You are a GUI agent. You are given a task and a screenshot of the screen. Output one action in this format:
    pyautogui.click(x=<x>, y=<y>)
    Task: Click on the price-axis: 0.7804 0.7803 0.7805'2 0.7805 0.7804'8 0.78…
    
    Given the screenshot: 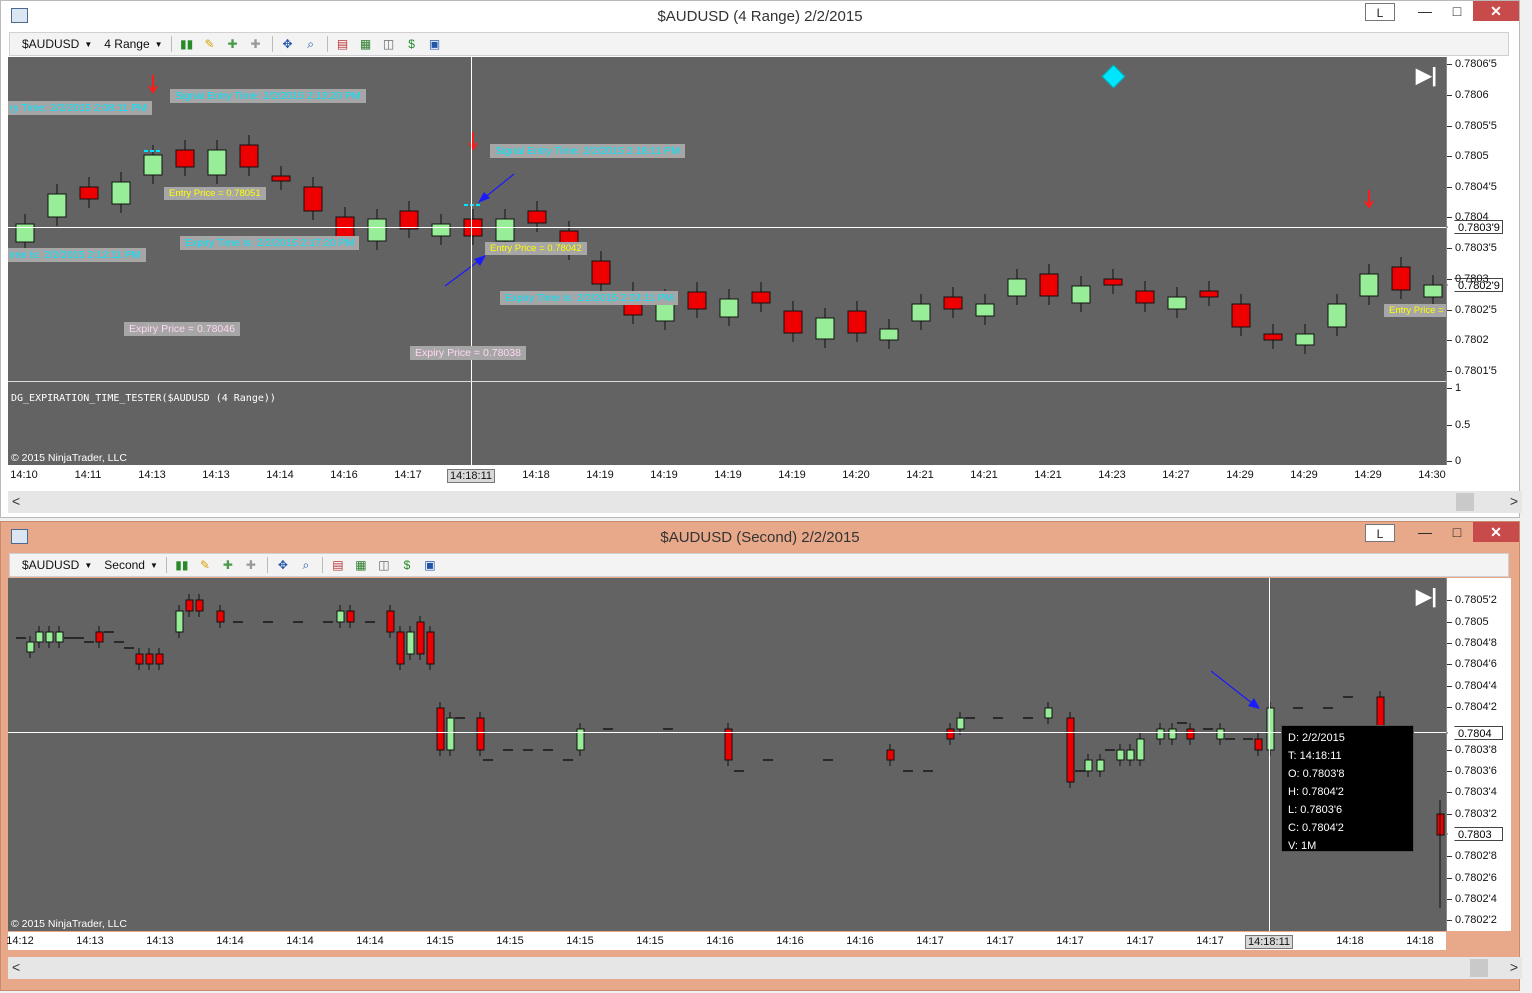 What is the action you would take?
    pyautogui.click(x=1478, y=754)
    